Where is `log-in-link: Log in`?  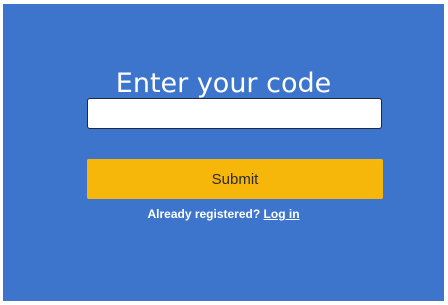
log-in-link: Log in is located at coordinates (282, 214).